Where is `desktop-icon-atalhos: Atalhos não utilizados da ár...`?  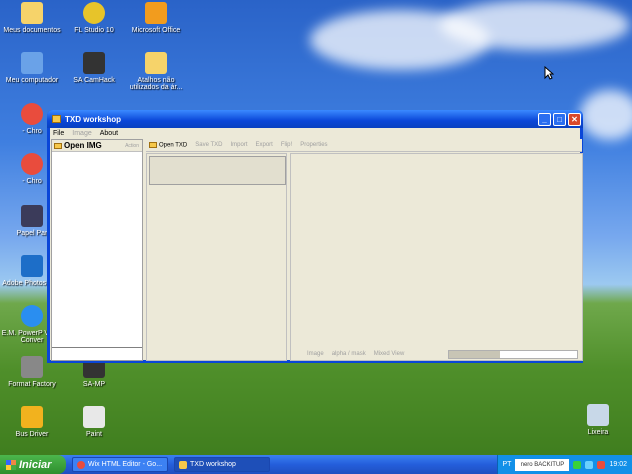
desktop-icon-atalhos: Atalhos não utilizados da ár... is located at coordinates (156, 71).